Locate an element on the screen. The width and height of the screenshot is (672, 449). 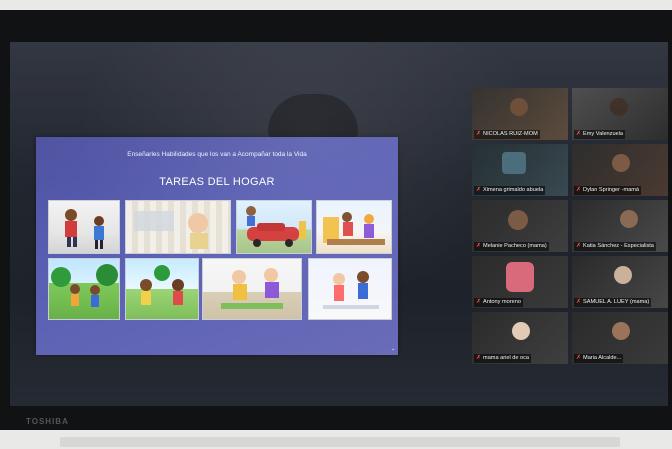
participant-video: ✗ Emy Valenzuela is located at coordinates (620, 114).